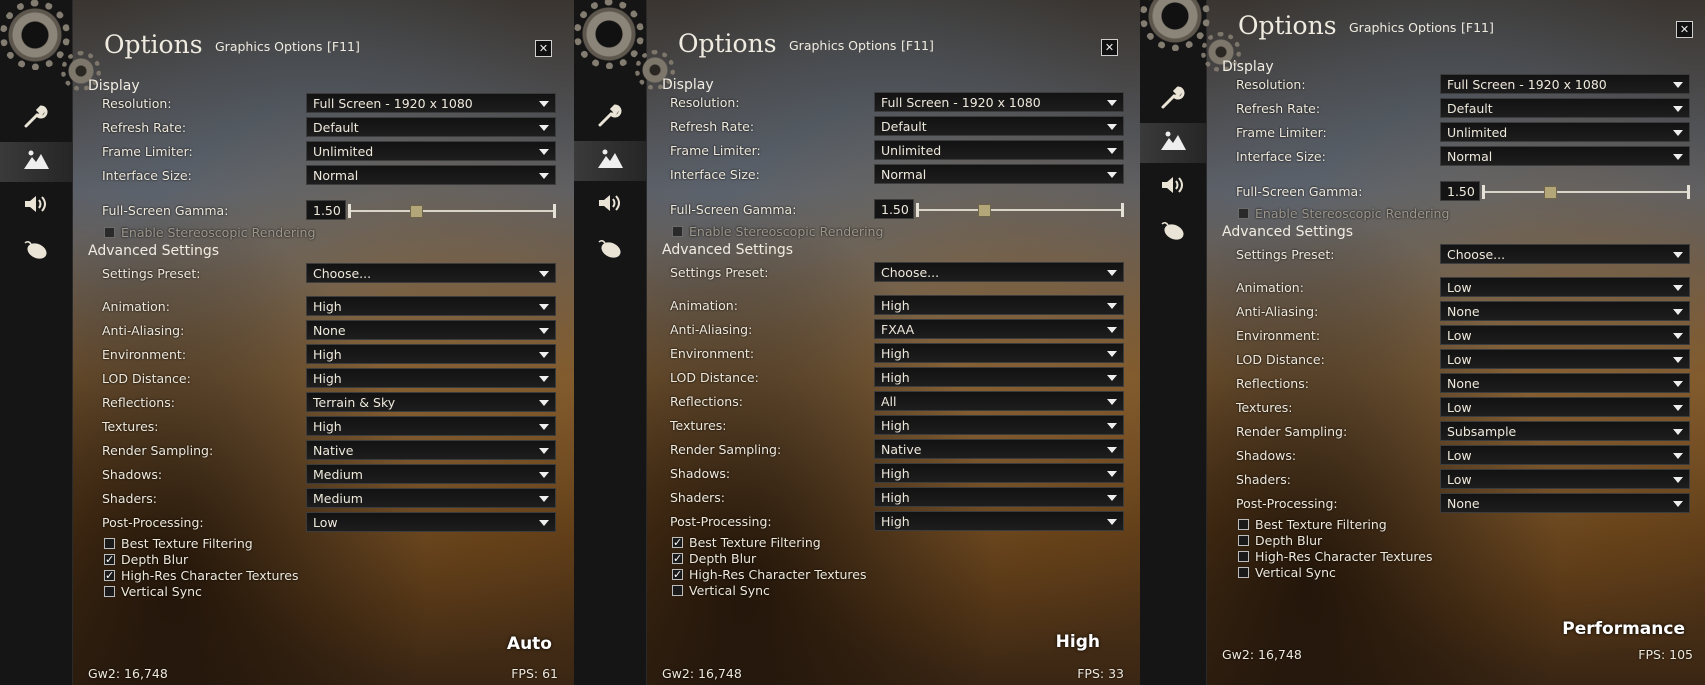 The width and height of the screenshot is (1705, 685). Describe the element at coordinates (136, 306) in the screenshot. I see `label-animation: Animation:` at that location.